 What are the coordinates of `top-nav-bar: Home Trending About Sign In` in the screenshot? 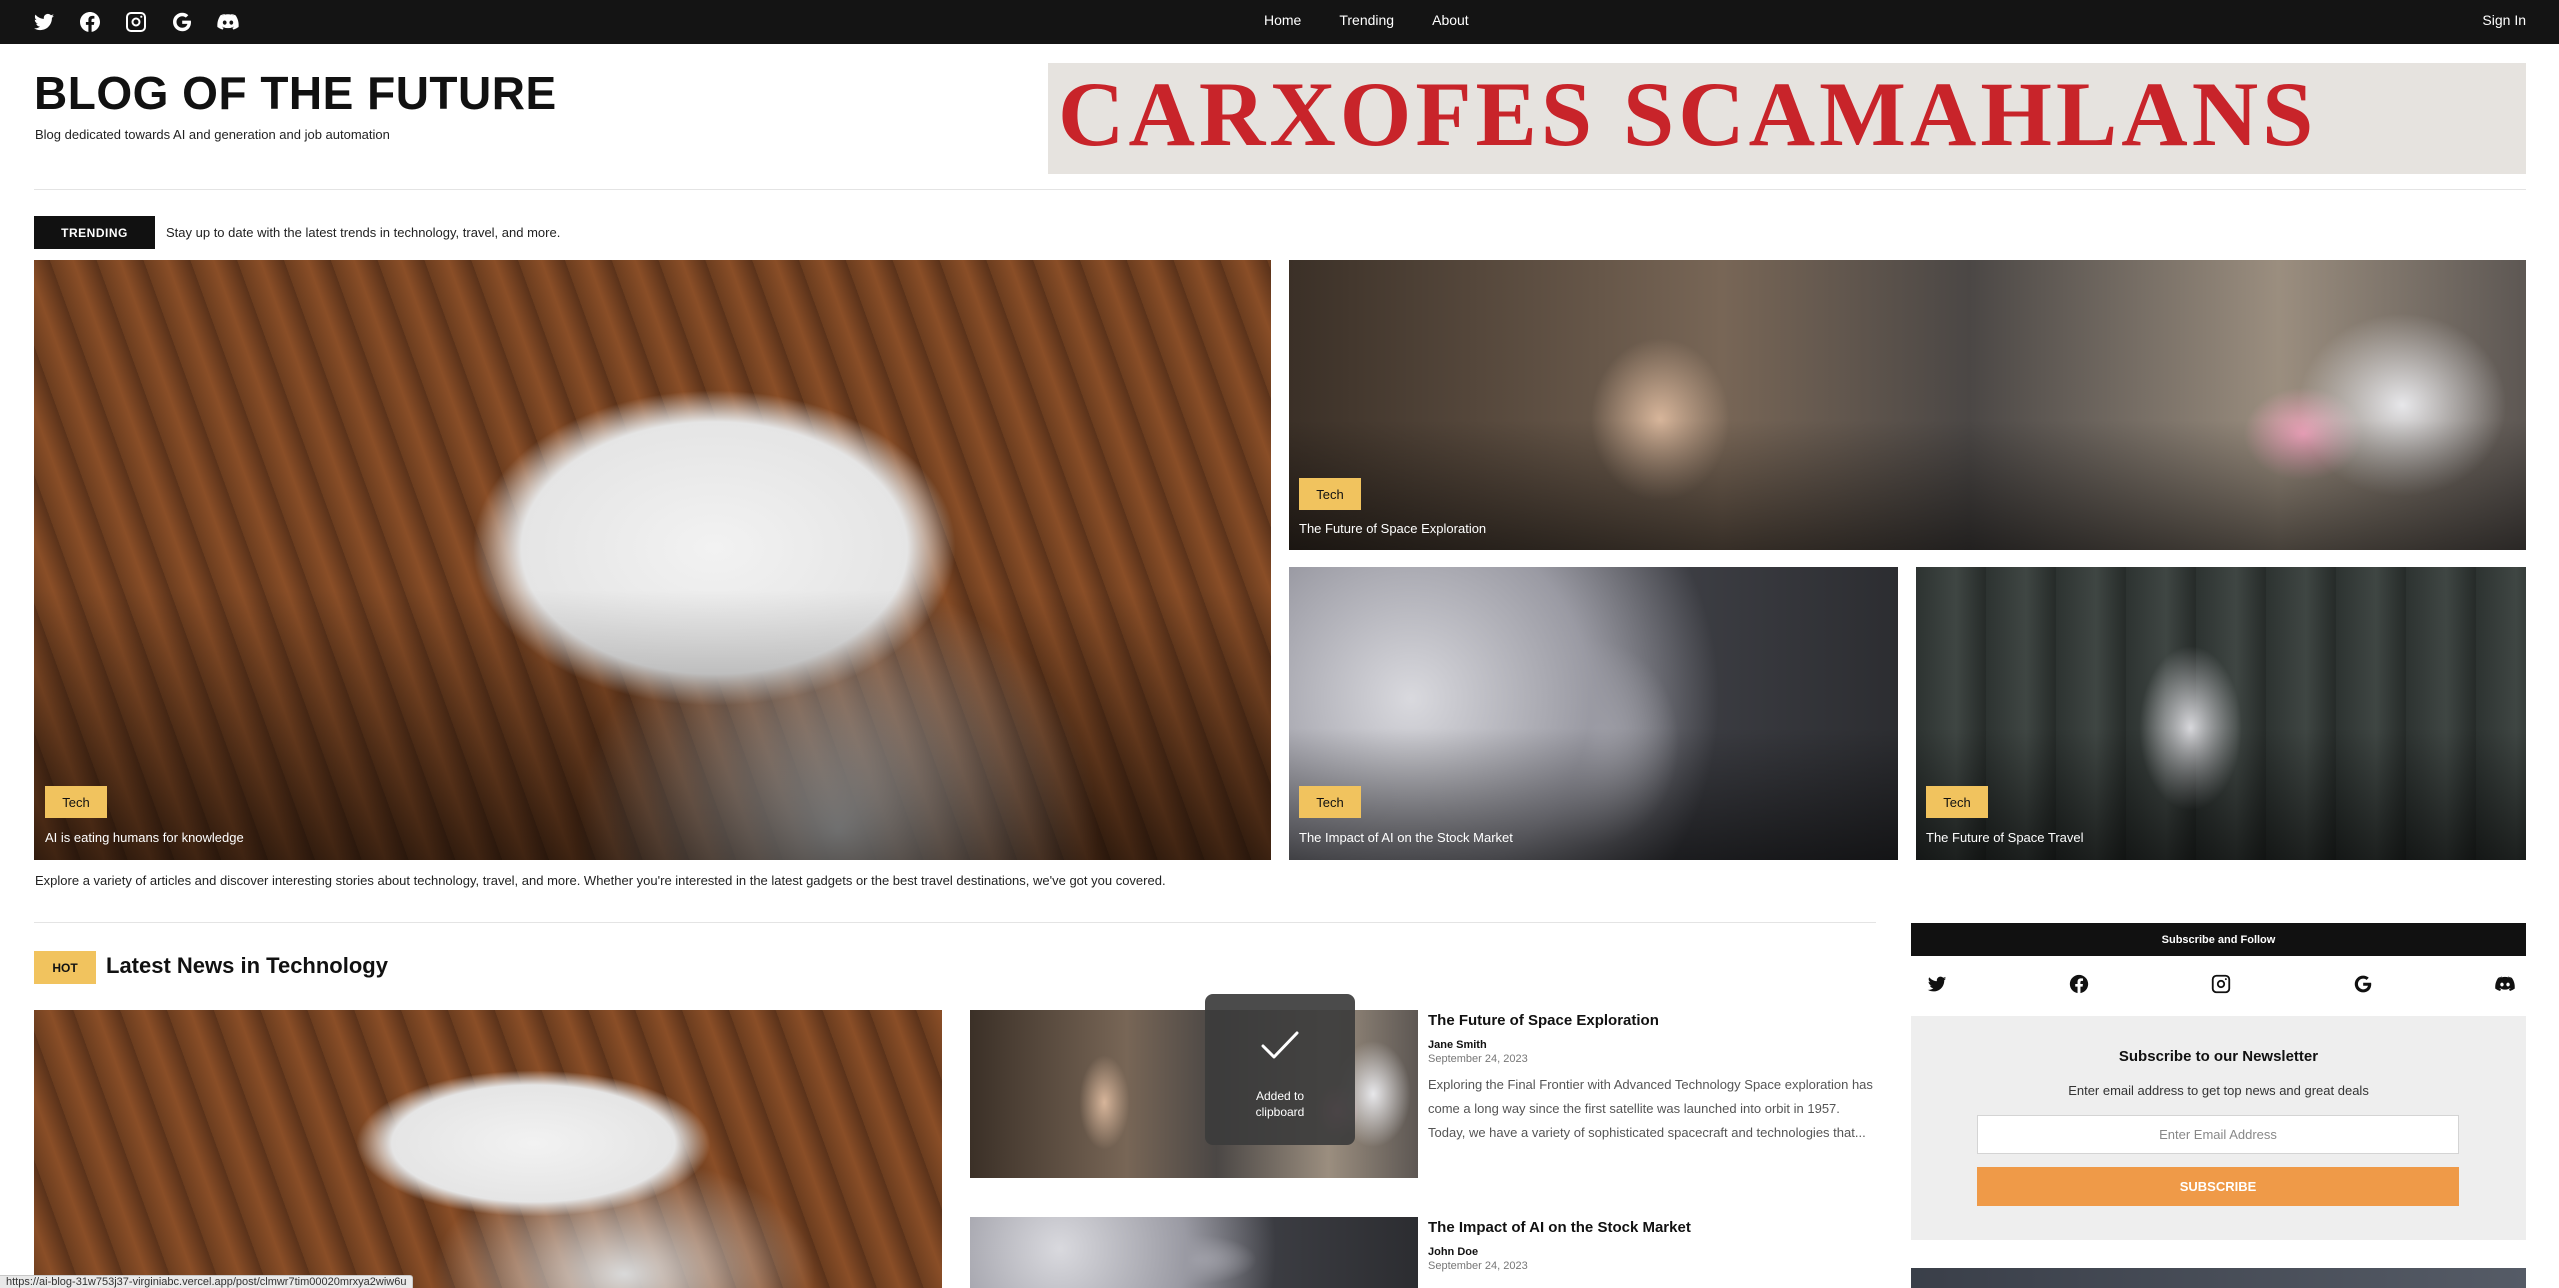 It's located at (1279, 22).